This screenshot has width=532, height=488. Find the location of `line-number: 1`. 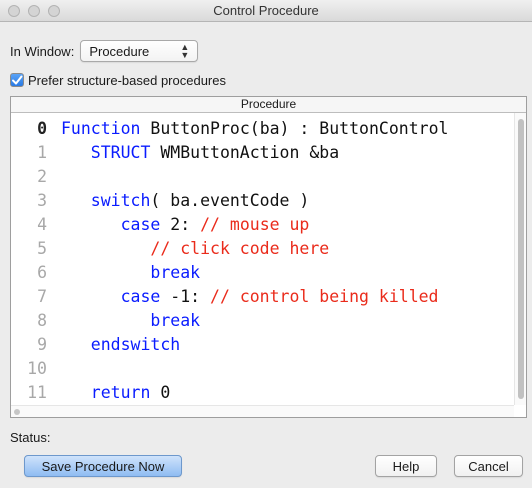

line-number: 1 is located at coordinates (42, 152).